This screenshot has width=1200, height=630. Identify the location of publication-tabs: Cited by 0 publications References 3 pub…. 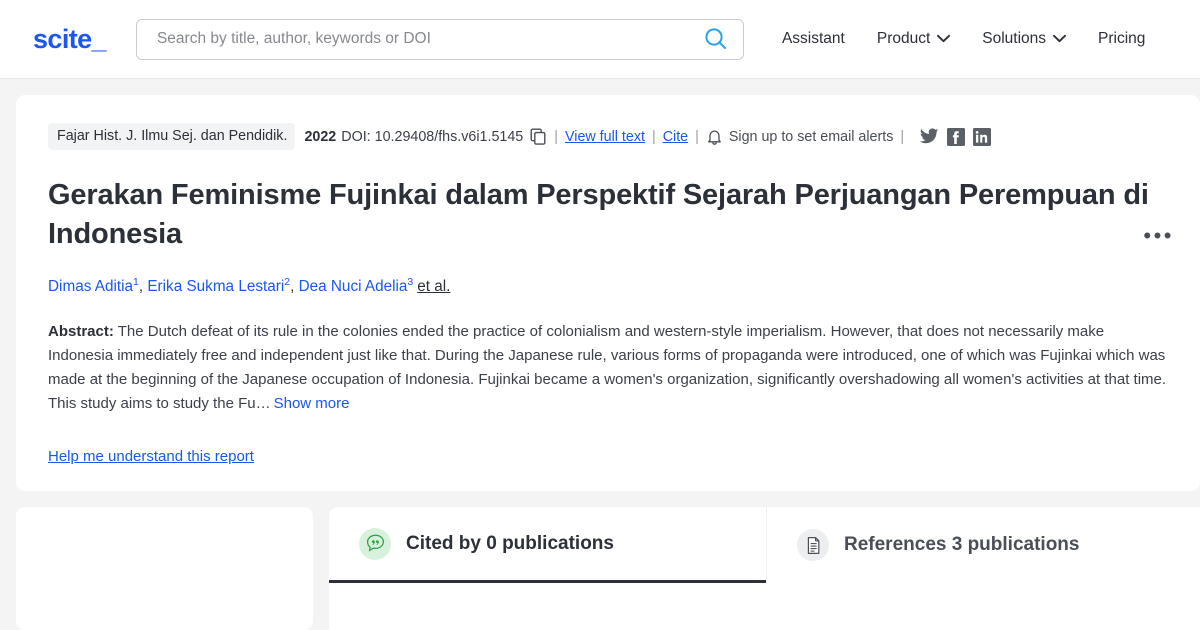
(764, 568).